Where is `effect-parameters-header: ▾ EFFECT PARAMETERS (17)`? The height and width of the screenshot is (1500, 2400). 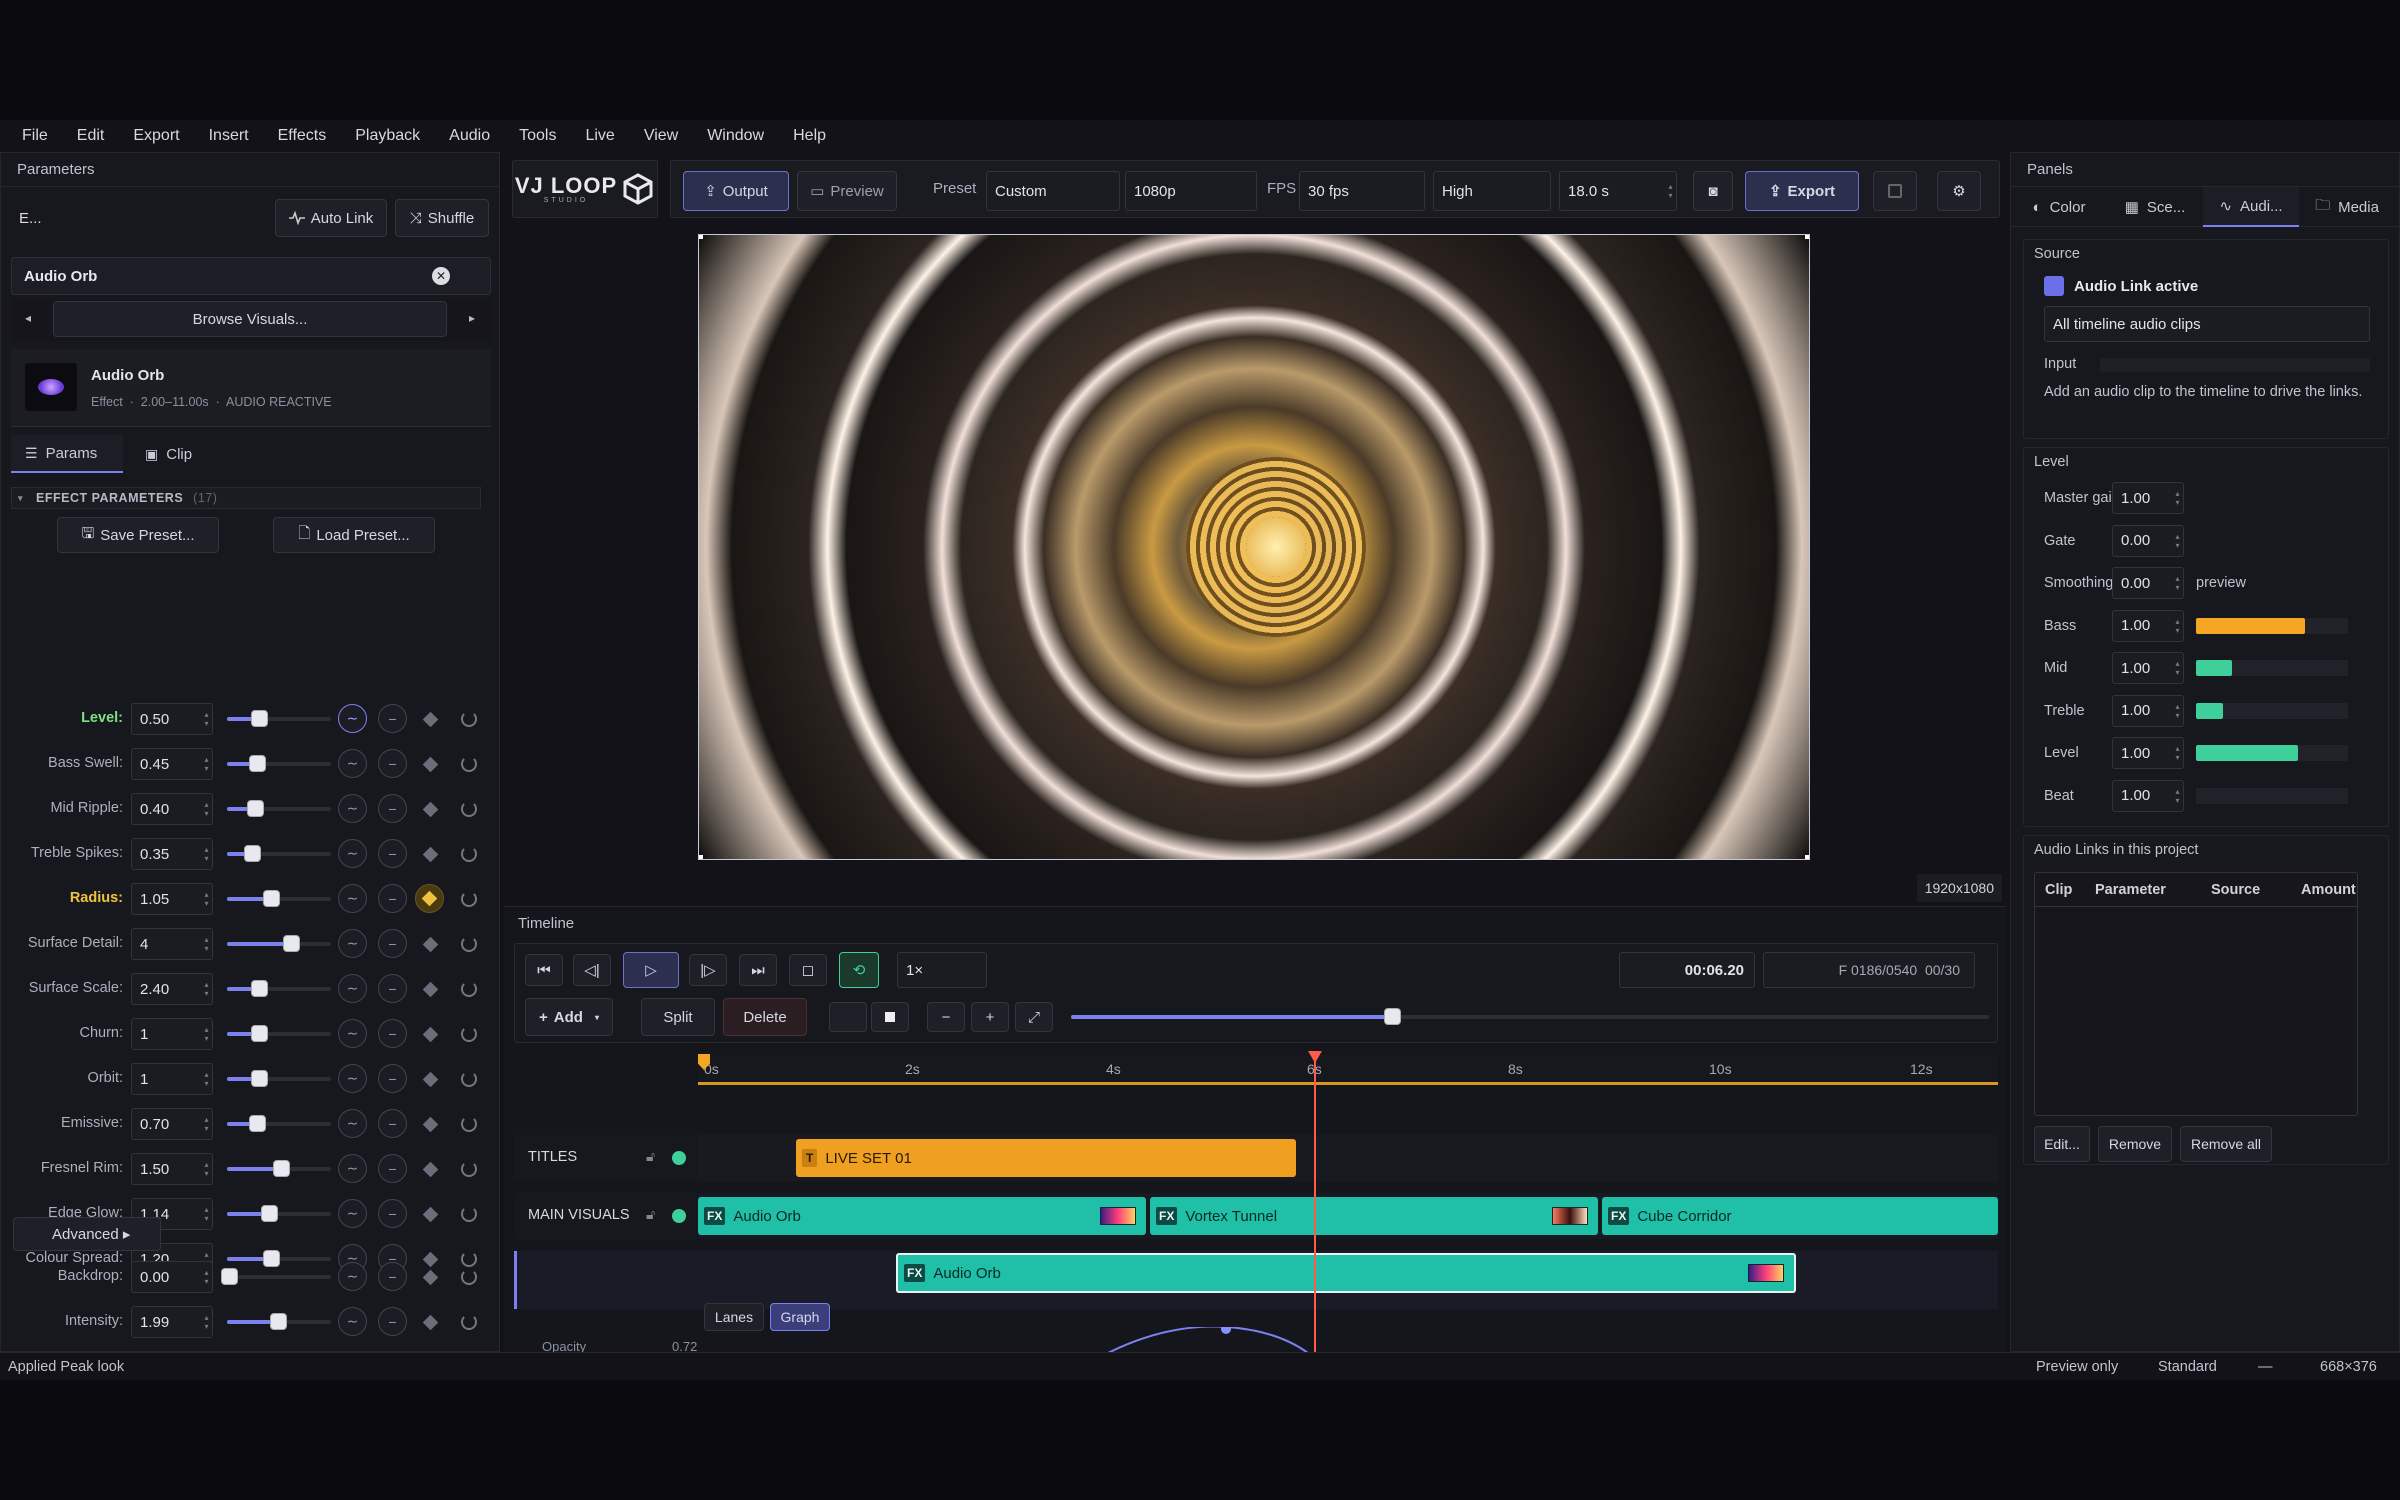
effect-parameters-header: ▾ EFFECT PARAMETERS (17) is located at coordinates (246, 498).